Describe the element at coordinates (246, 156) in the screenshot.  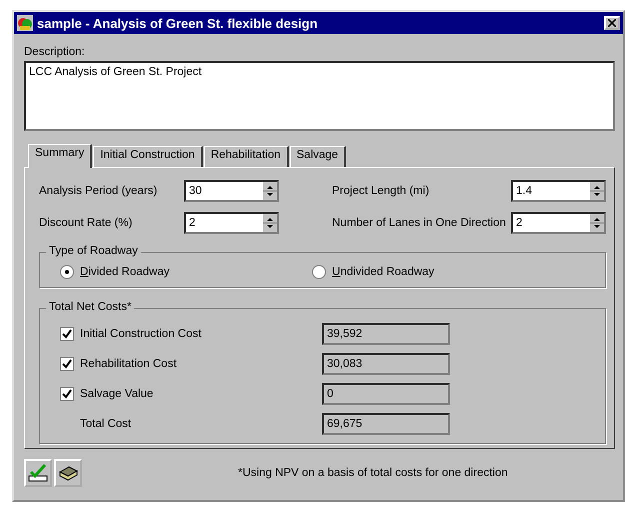
I see `tab: Rehabilitation` at that location.